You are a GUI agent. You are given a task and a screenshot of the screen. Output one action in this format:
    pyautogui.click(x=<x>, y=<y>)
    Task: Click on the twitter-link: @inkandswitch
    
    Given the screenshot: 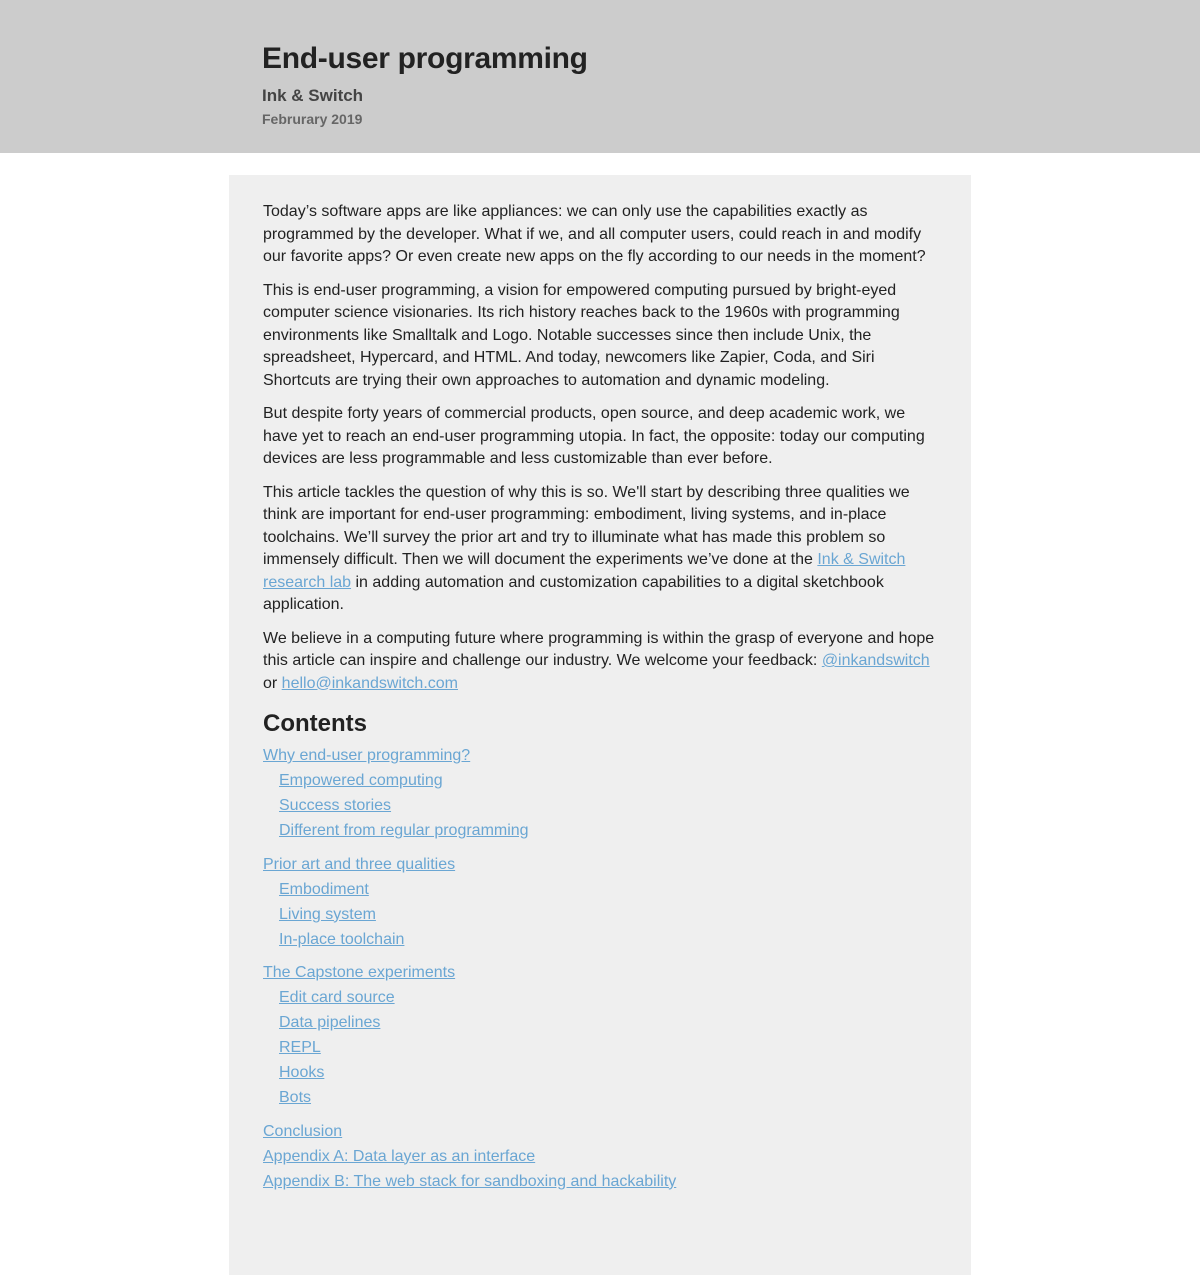 What is the action you would take?
    pyautogui.click(x=876, y=660)
    